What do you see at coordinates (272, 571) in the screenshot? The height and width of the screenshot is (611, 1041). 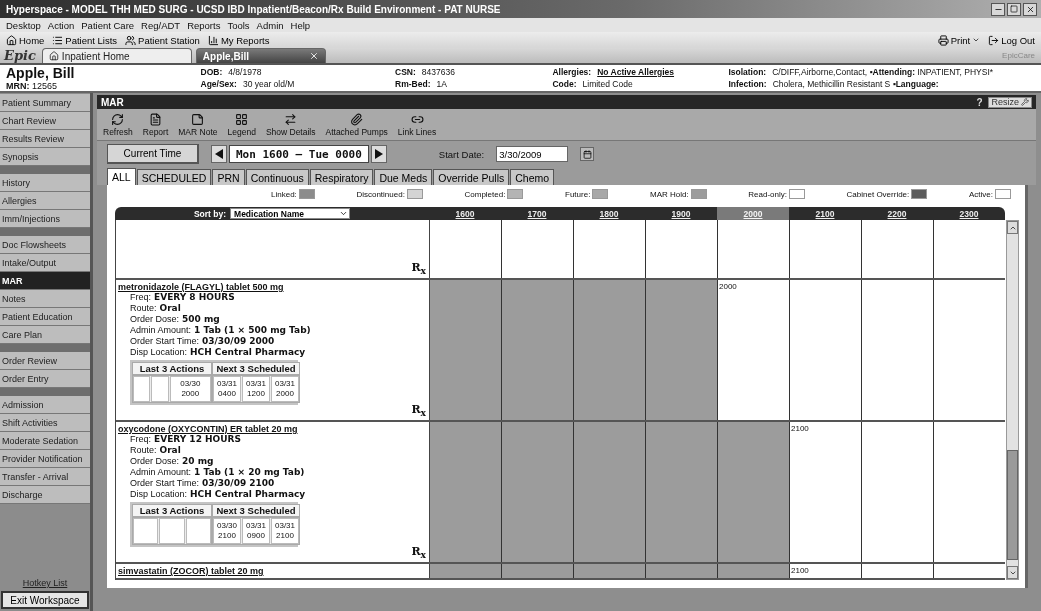 I see `medication-name: simvastatin (ZOCOR) tablet 20 mg` at bounding box center [272, 571].